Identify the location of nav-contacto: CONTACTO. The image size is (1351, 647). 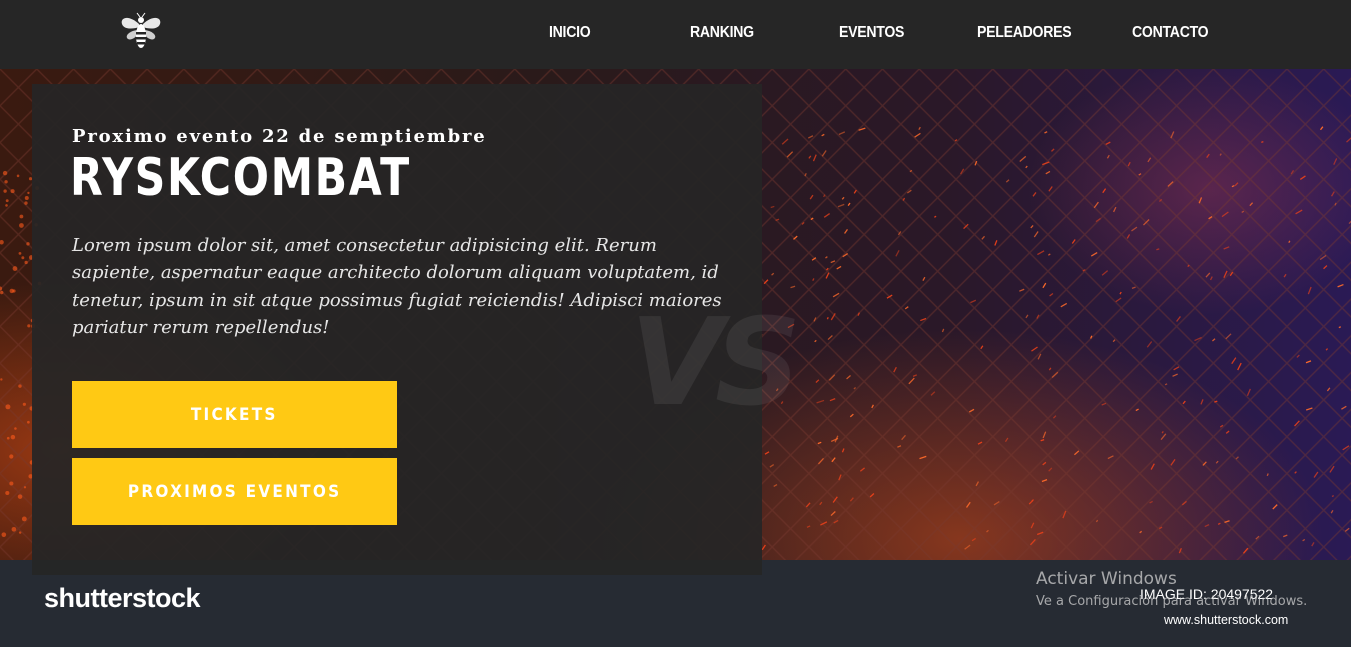
(1170, 33).